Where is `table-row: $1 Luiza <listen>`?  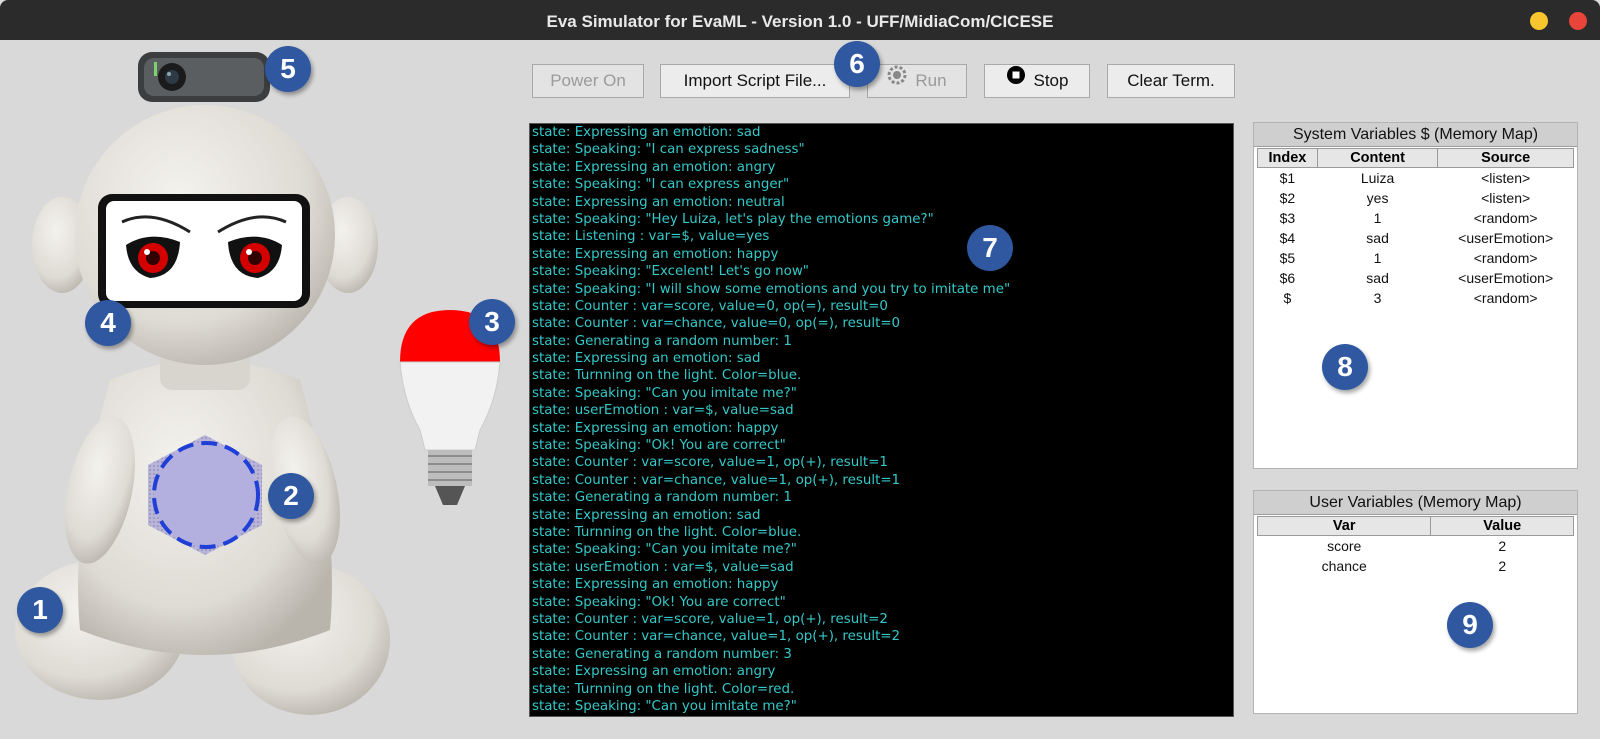 table-row: $1 Luiza <listen> is located at coordinates (1416, 178).